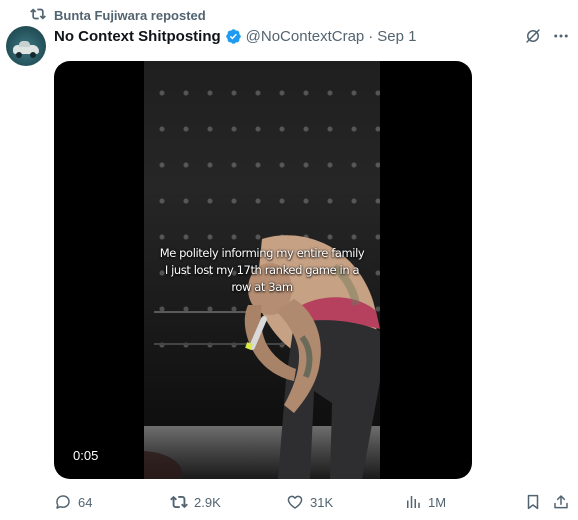 This screenshot has width=578, height=520. I want to click on repost-context: Bunta Fujiwara reposted, so click(118, 15).